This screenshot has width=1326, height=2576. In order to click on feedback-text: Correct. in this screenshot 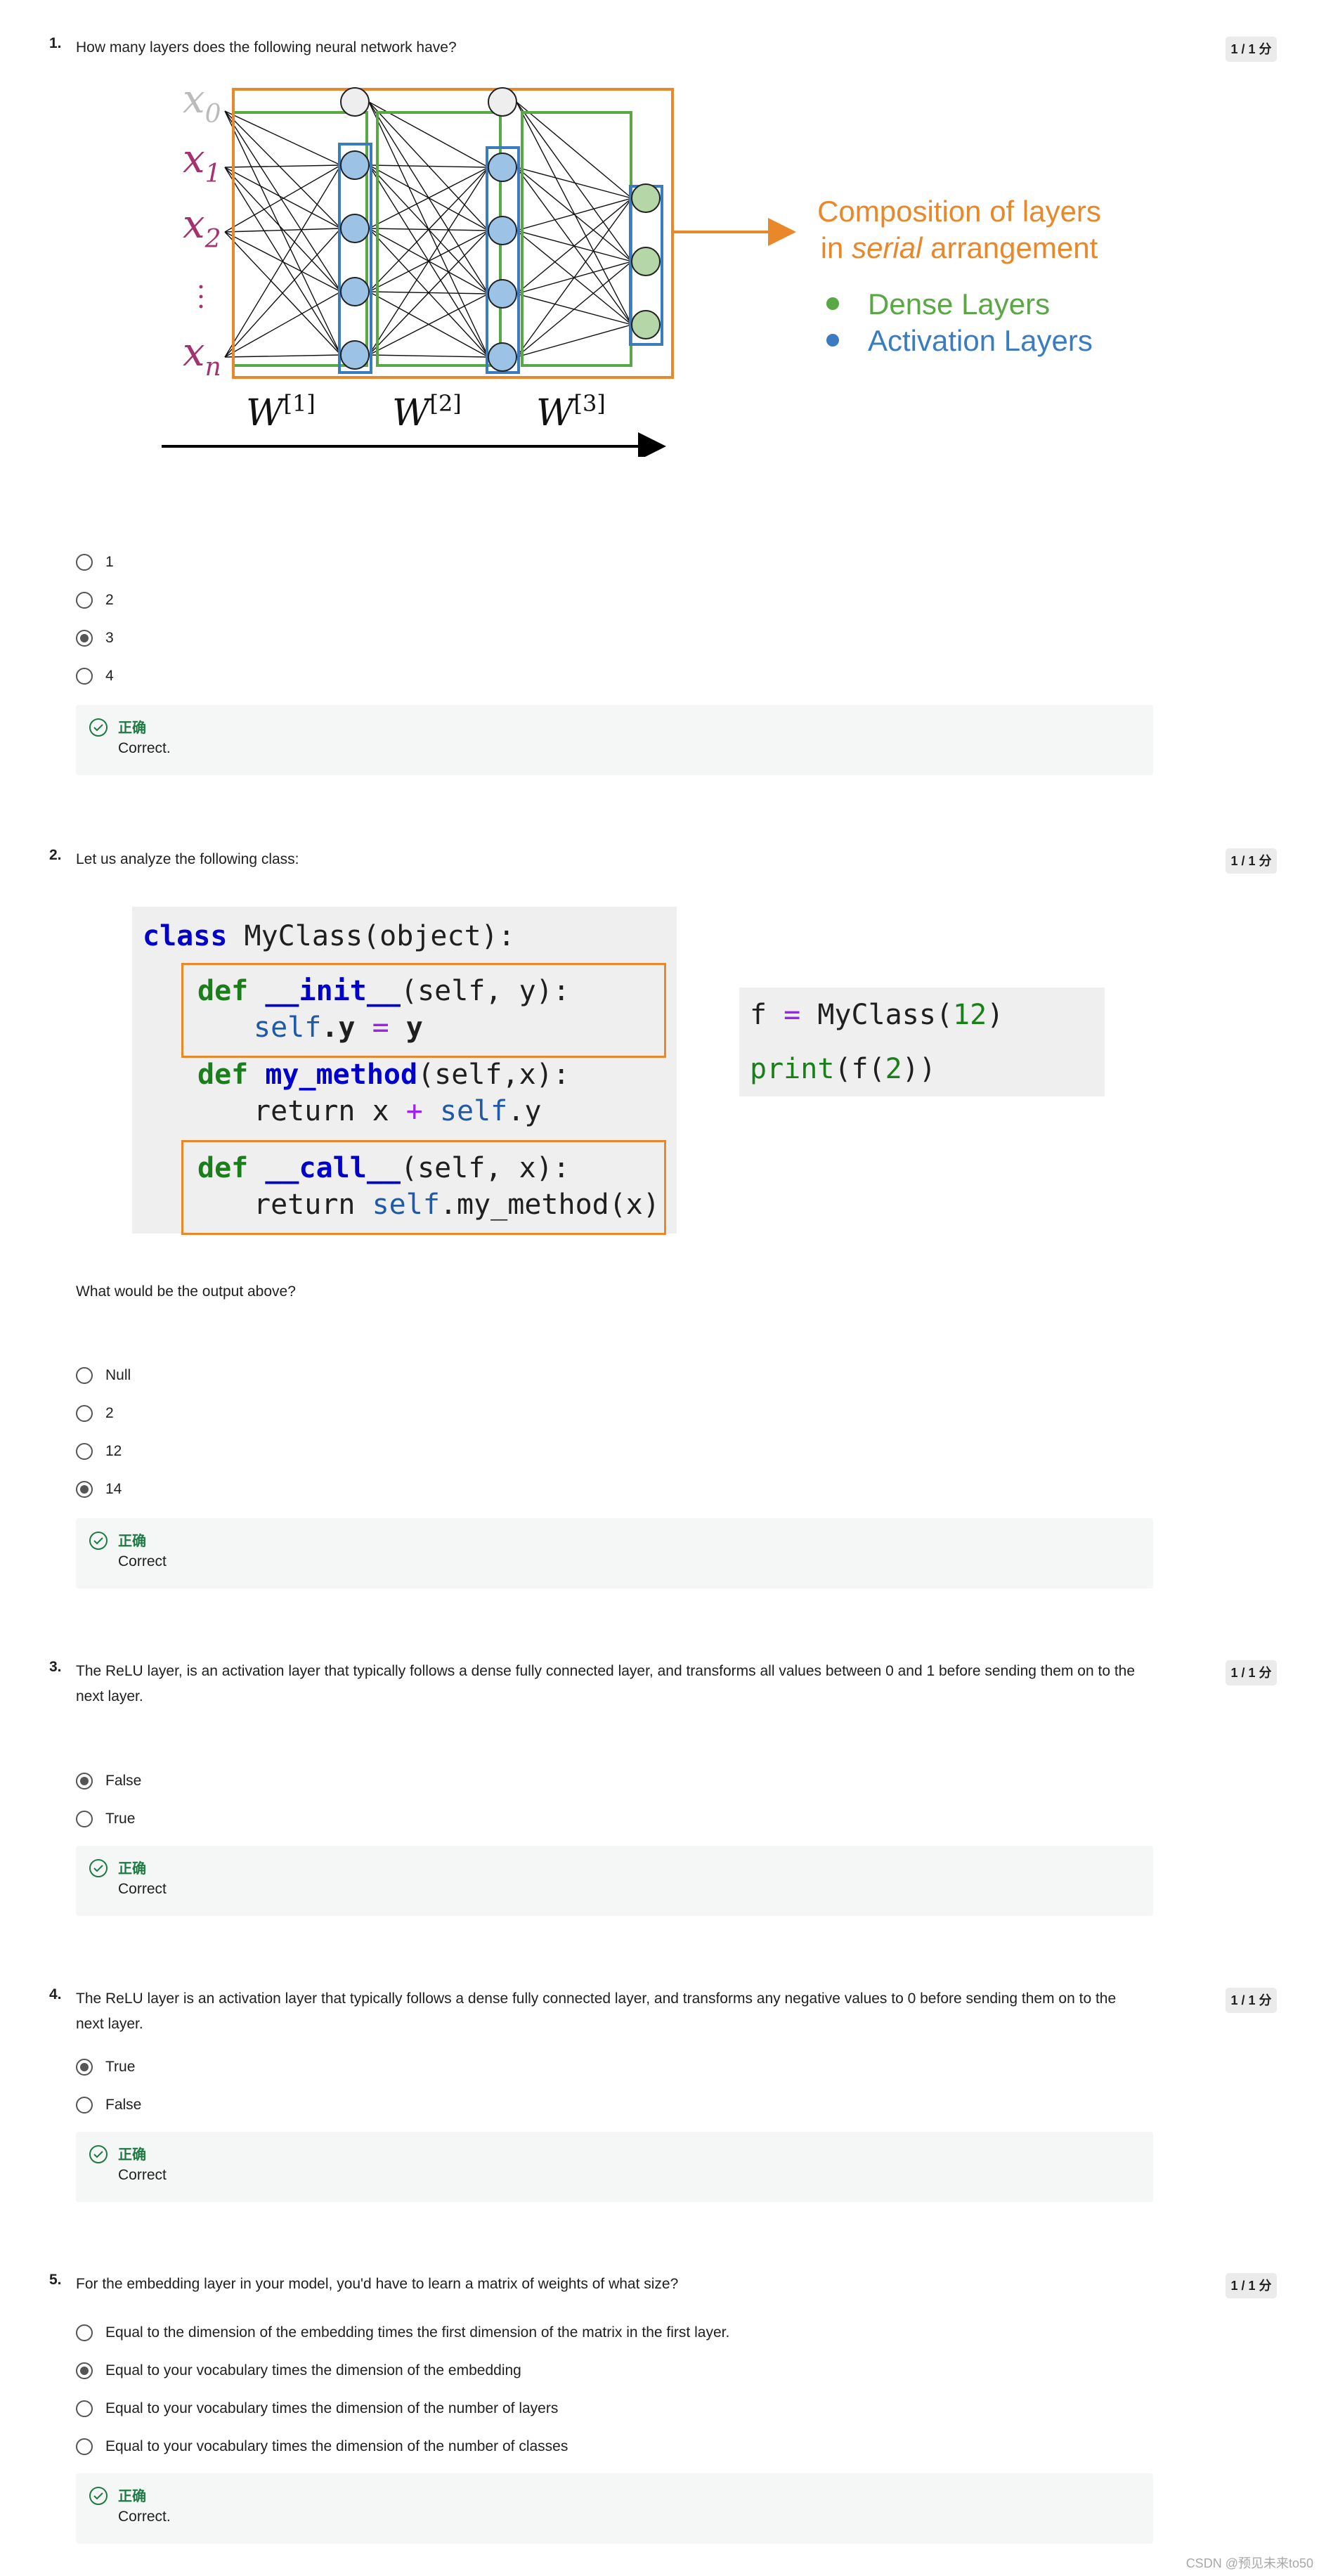, I will do `click(144, 2517)`.